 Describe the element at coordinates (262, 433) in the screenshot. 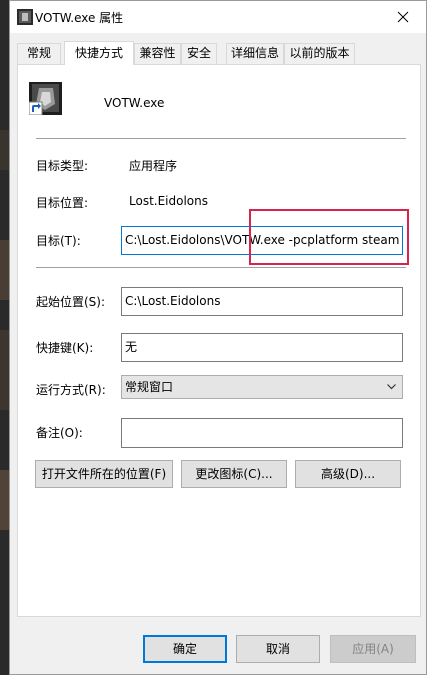

I see `comment-input` at that location.